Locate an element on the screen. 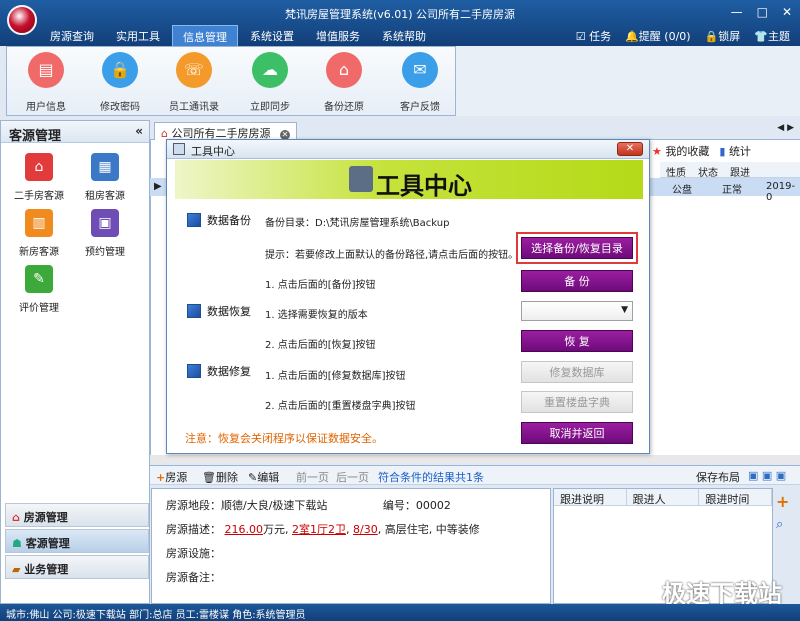  customer-nav-icon: ☗ is located at coordinates (19, 543).